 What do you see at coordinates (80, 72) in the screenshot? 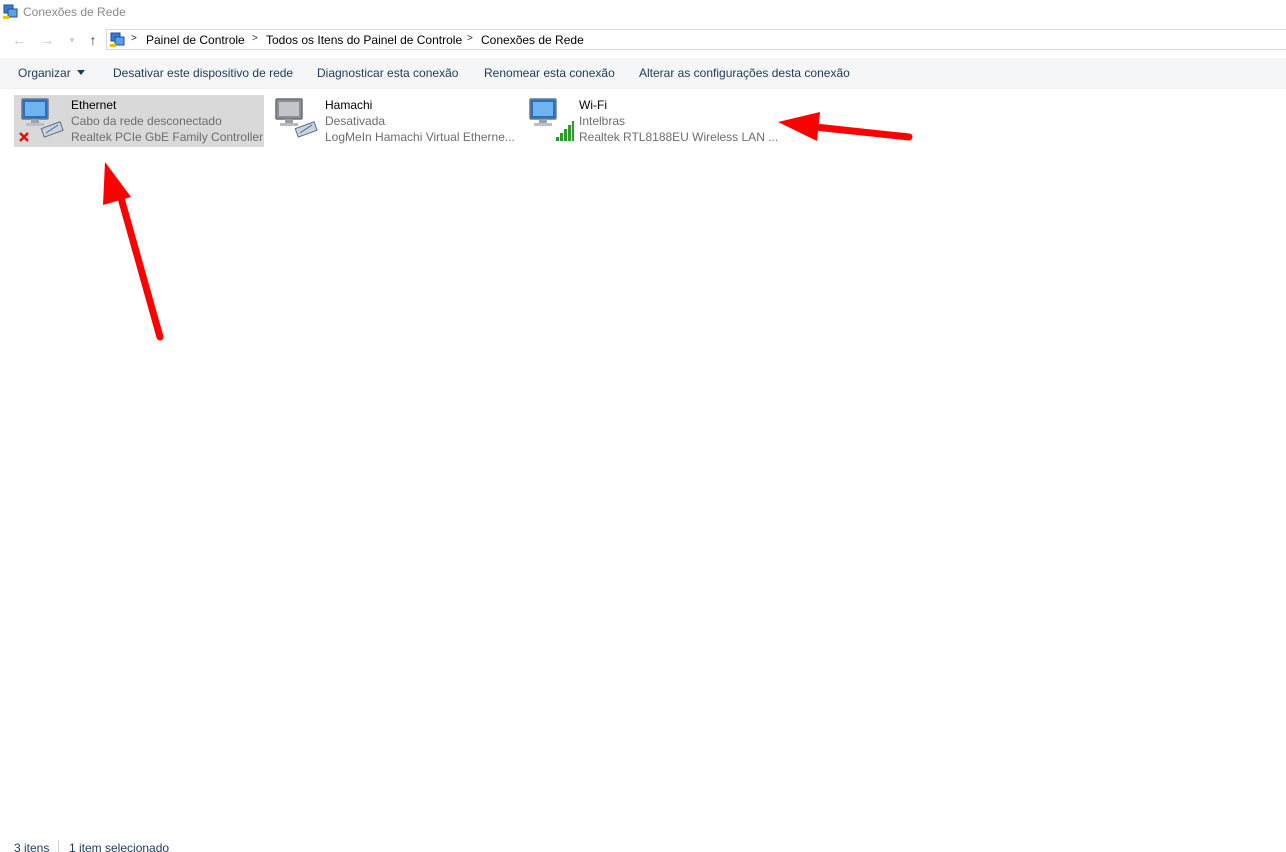
I see `dropdown-caret-icon` at bounding box center [80, 72].